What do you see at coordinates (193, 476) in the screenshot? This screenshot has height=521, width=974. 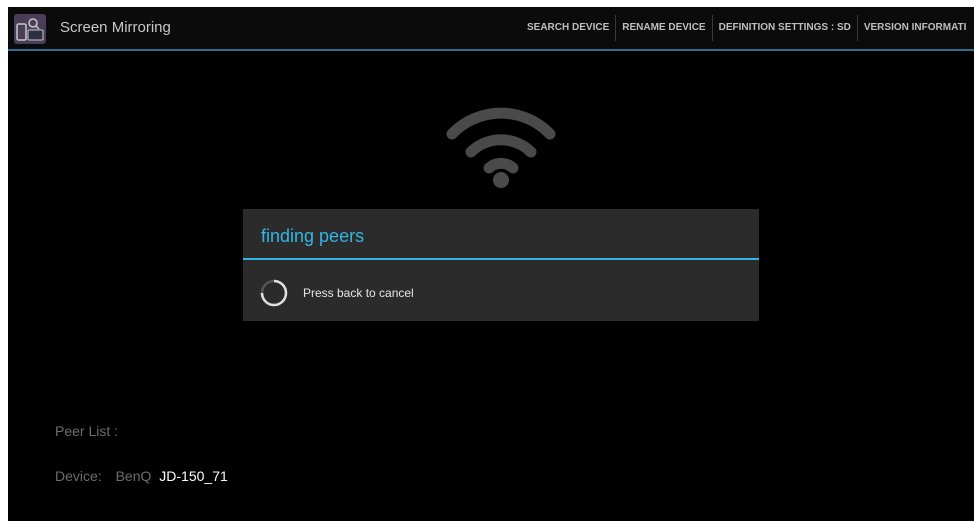 I see `device-model: JD-150_71` at bounding box center [193, 476].